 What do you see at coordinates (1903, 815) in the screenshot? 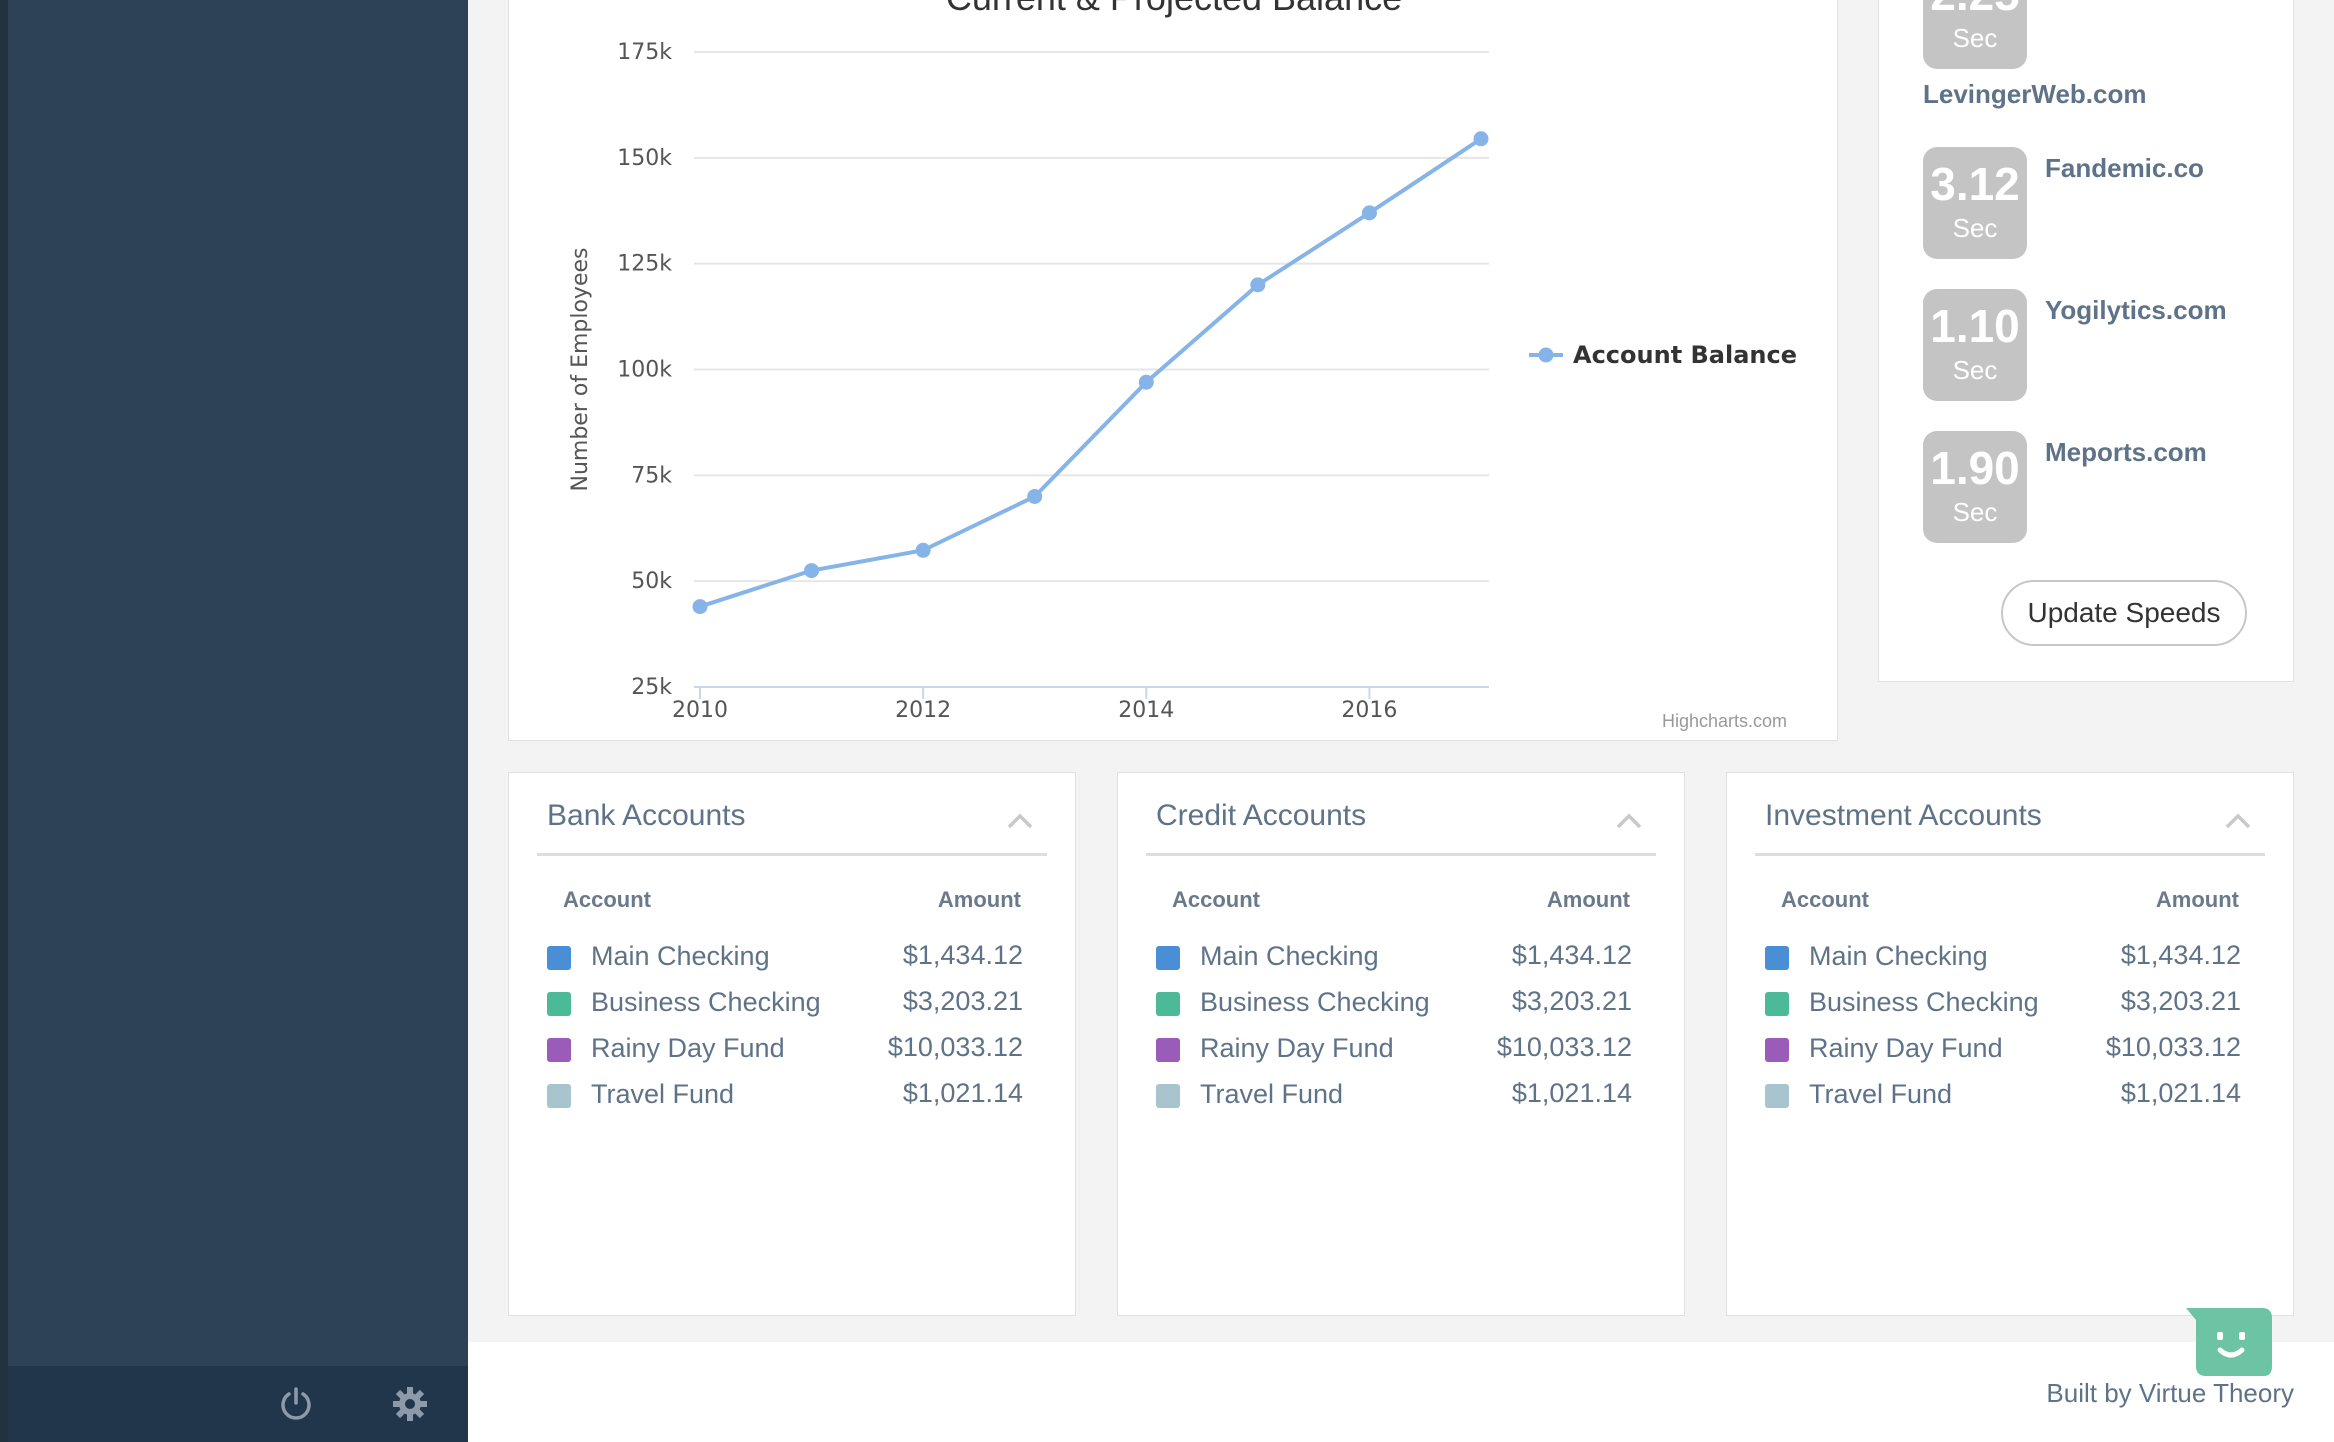
I see `card-title: Investment Accounts` at bounding box center [1903, 815].